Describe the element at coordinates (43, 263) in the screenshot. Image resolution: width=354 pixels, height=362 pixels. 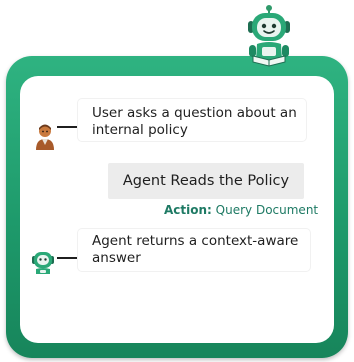
I see `robot-agent-icon` at that location.